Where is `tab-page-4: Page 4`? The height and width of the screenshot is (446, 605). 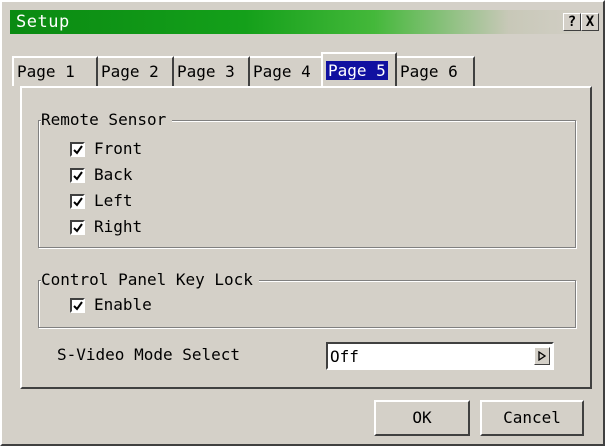
tab-page-4: Page 4 is located at coordinates (288, 71).